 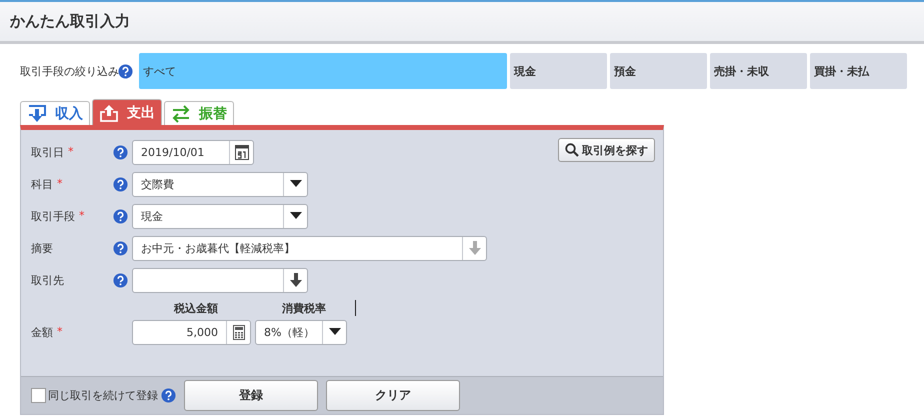 What do you see at coordinates (858, 71) in the screenshot?
I see `filter-option: 買掛・未払` at bounding box center [858, 71].